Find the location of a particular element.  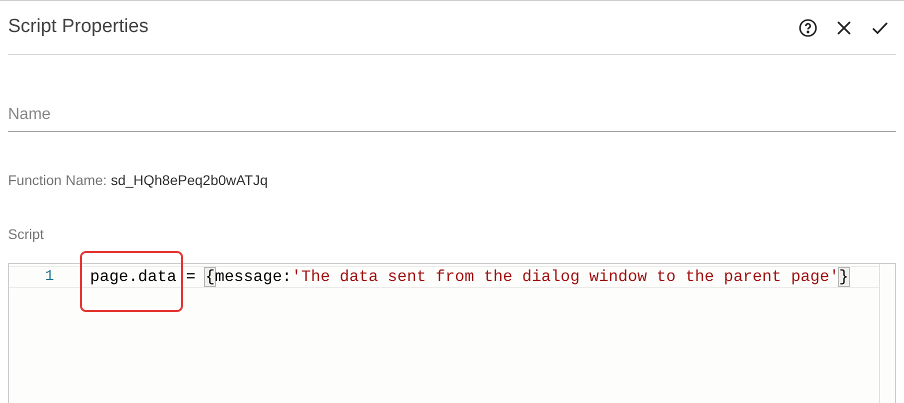

code-token: 'The data sent from the dialog window to the parent page' is located at coordinates (565, 277).